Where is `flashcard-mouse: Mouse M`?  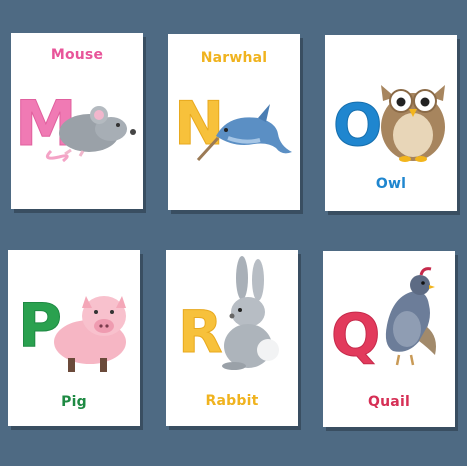 flashcard-mouse: Mouse M is located at coordinates (77, 121).